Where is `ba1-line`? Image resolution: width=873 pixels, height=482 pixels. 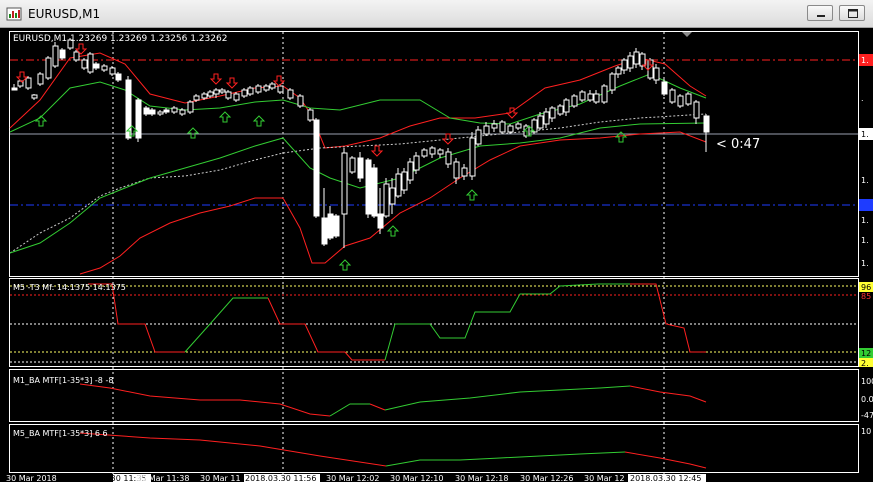 ba1-line is located at coordinates (393, 400).